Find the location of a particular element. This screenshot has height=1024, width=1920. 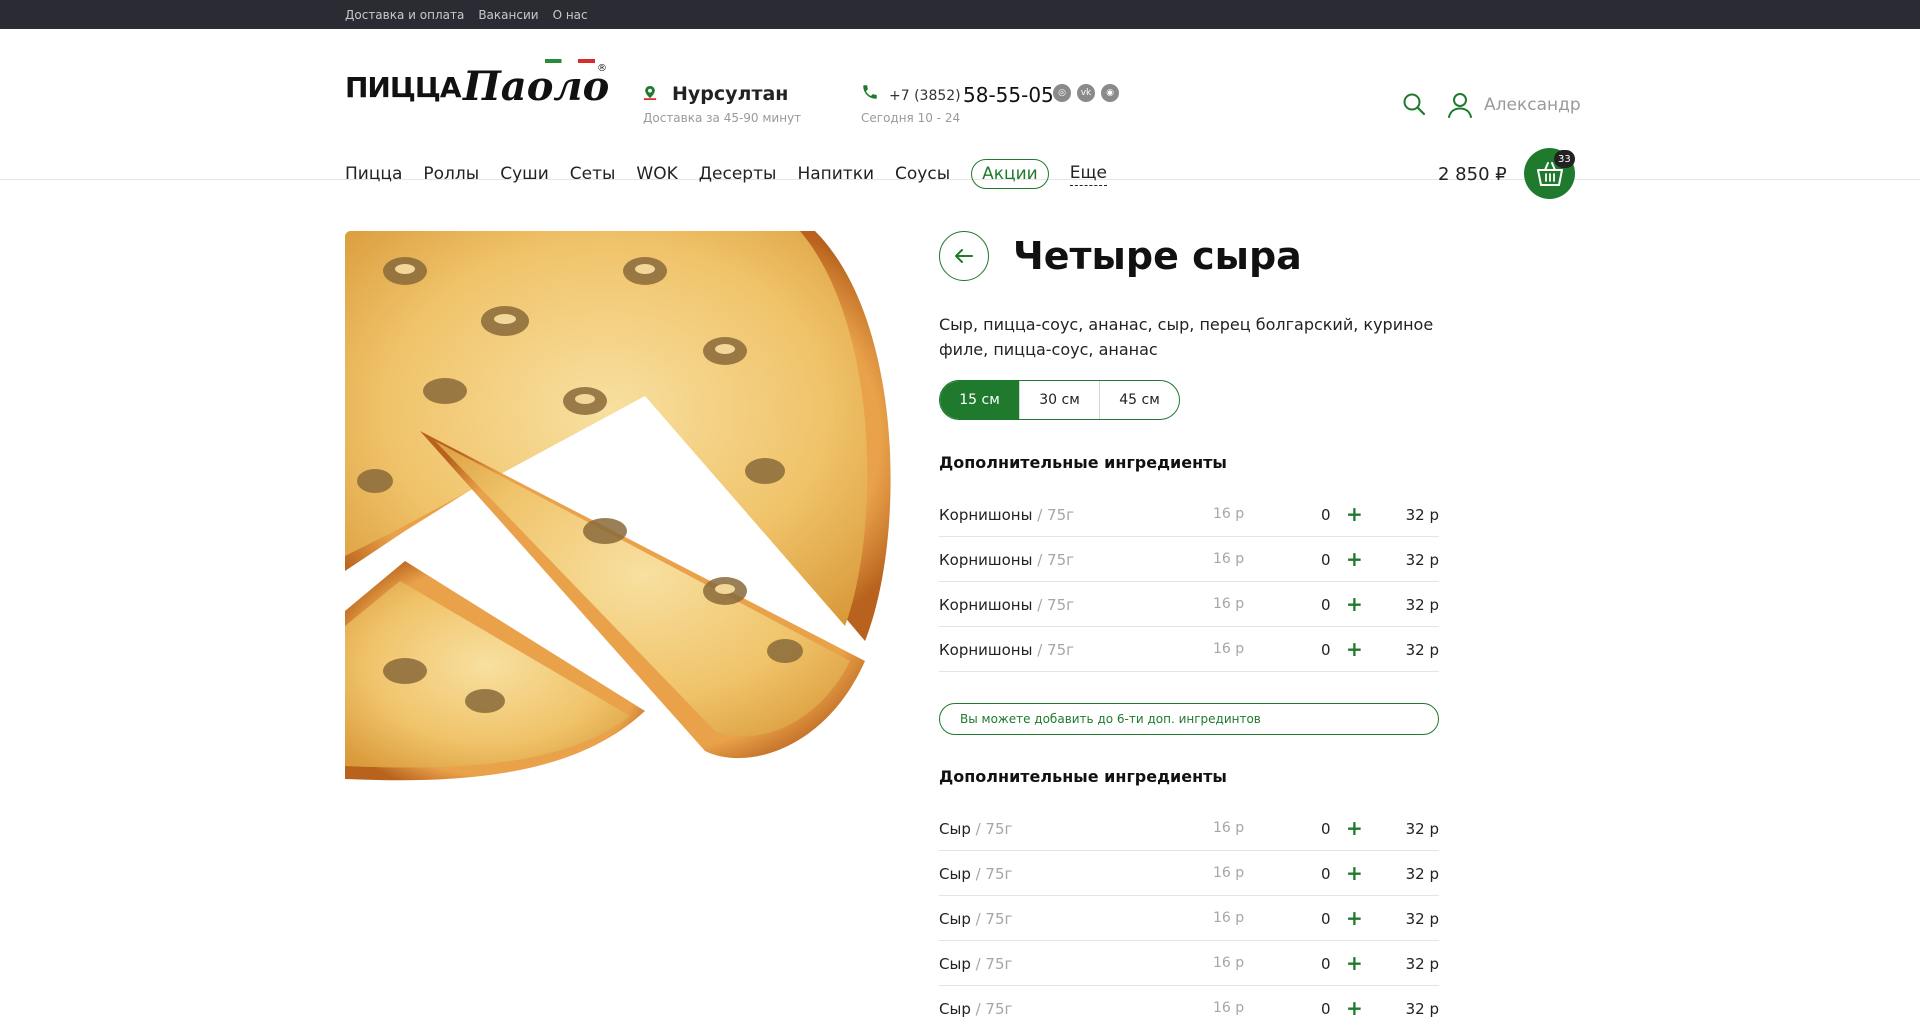

search-icon is located at coordinates (1414, 104).